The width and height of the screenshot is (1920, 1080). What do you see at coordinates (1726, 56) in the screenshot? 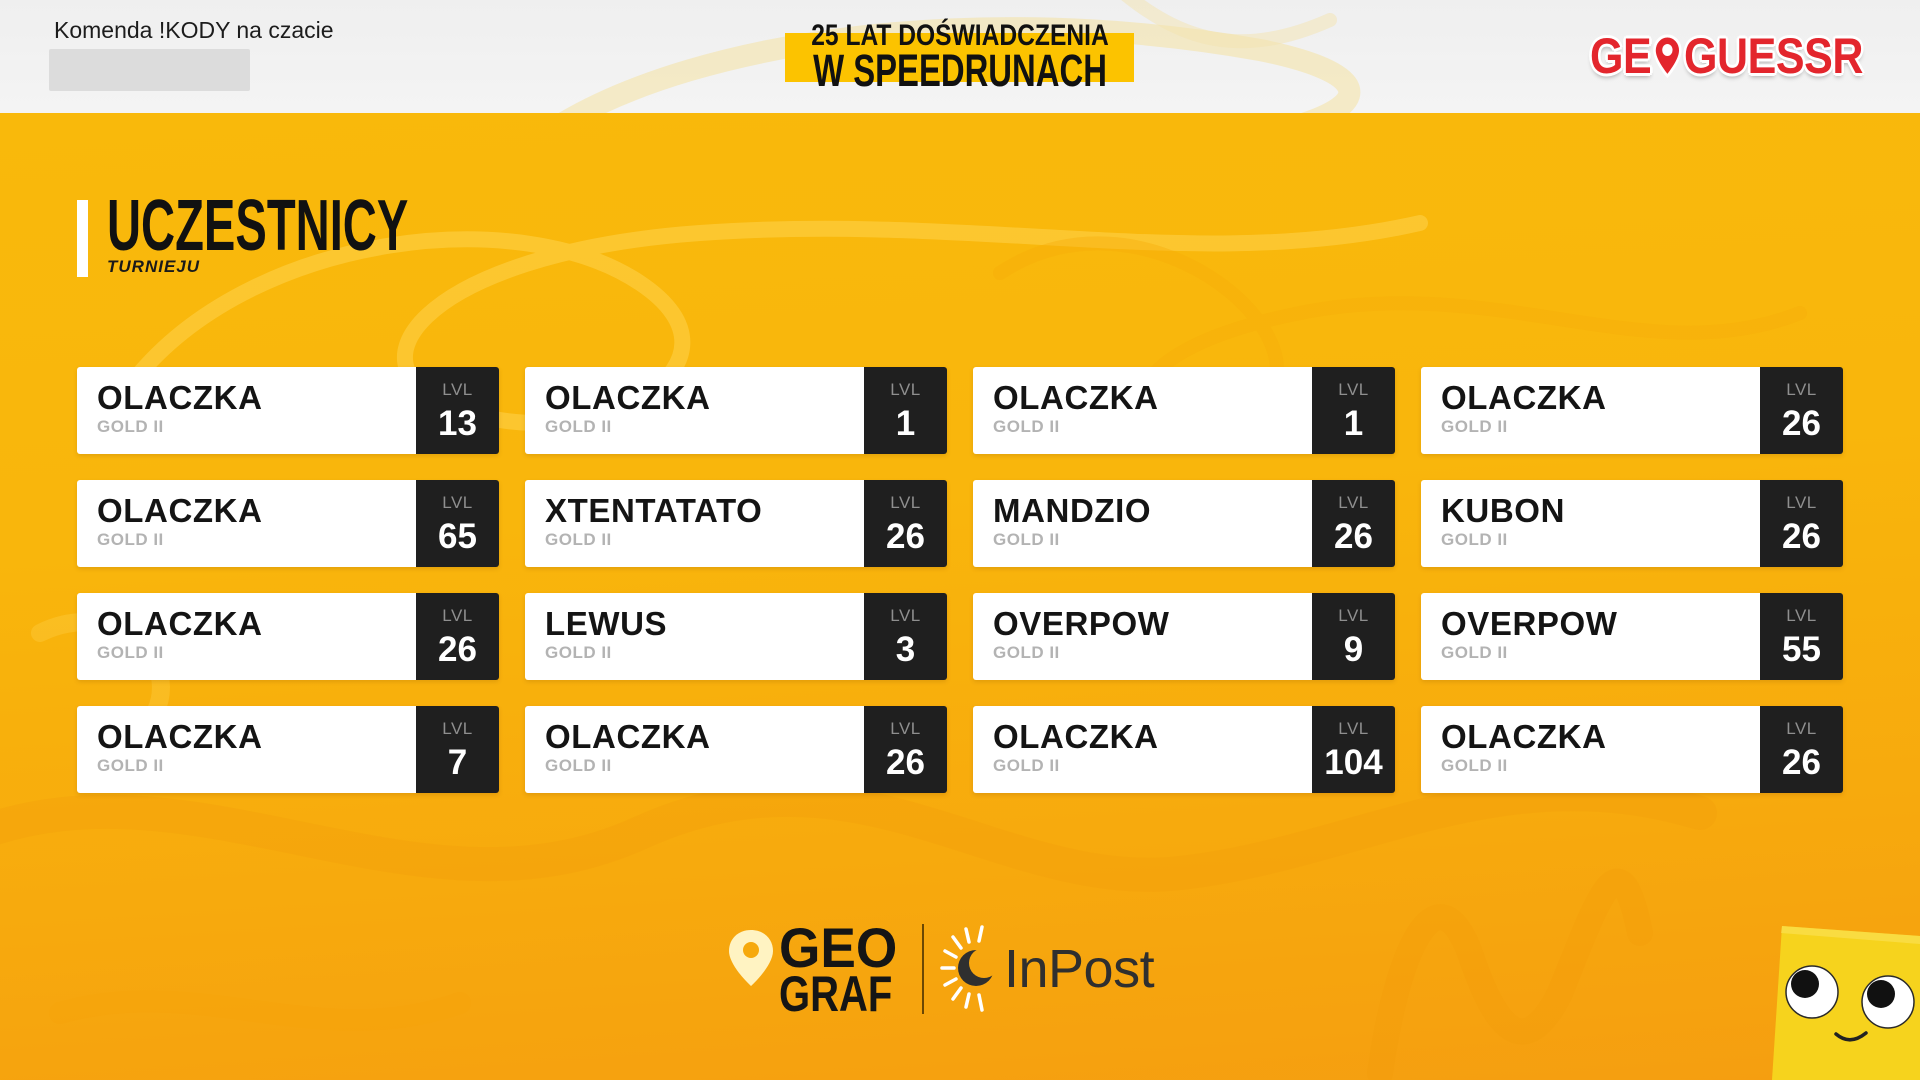
I see `geoguessr-logo: GE GUESSR` at bounding box center [1726, 56].